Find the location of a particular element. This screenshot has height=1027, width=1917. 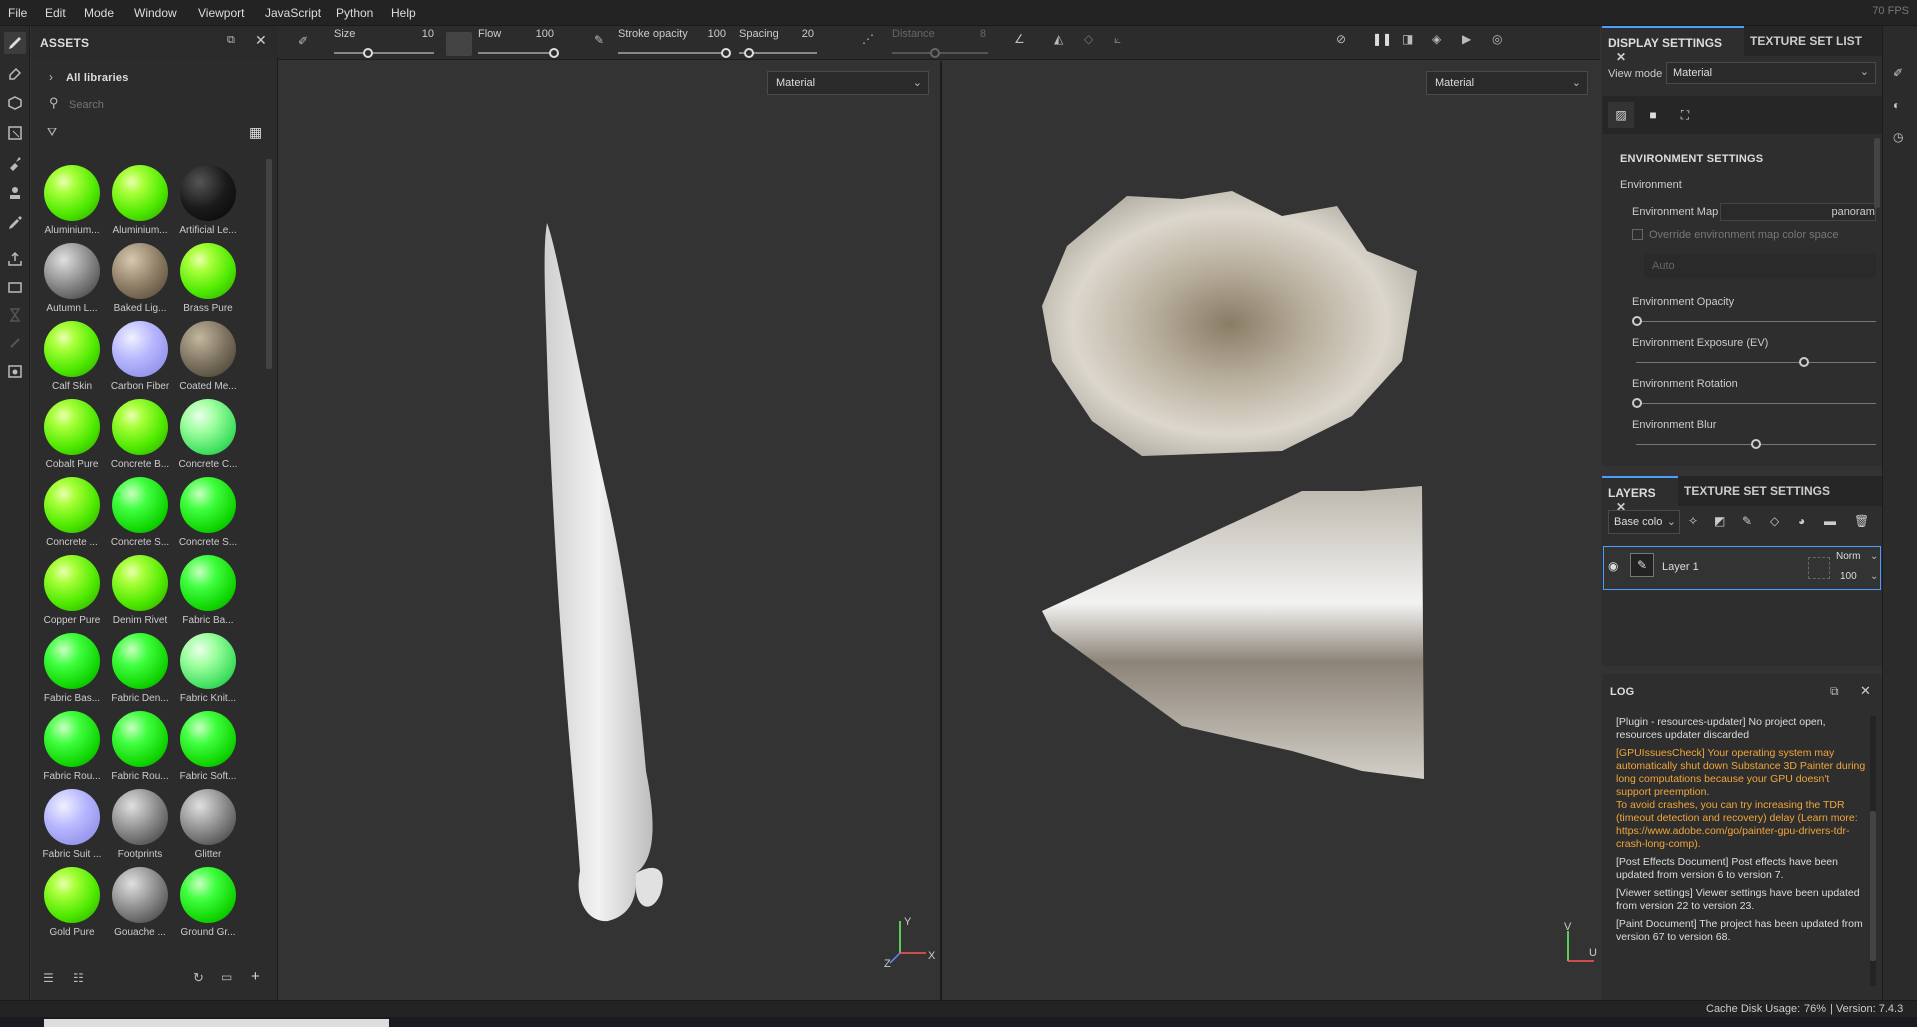

menu-python: Python is located at coordinates (354, 13).